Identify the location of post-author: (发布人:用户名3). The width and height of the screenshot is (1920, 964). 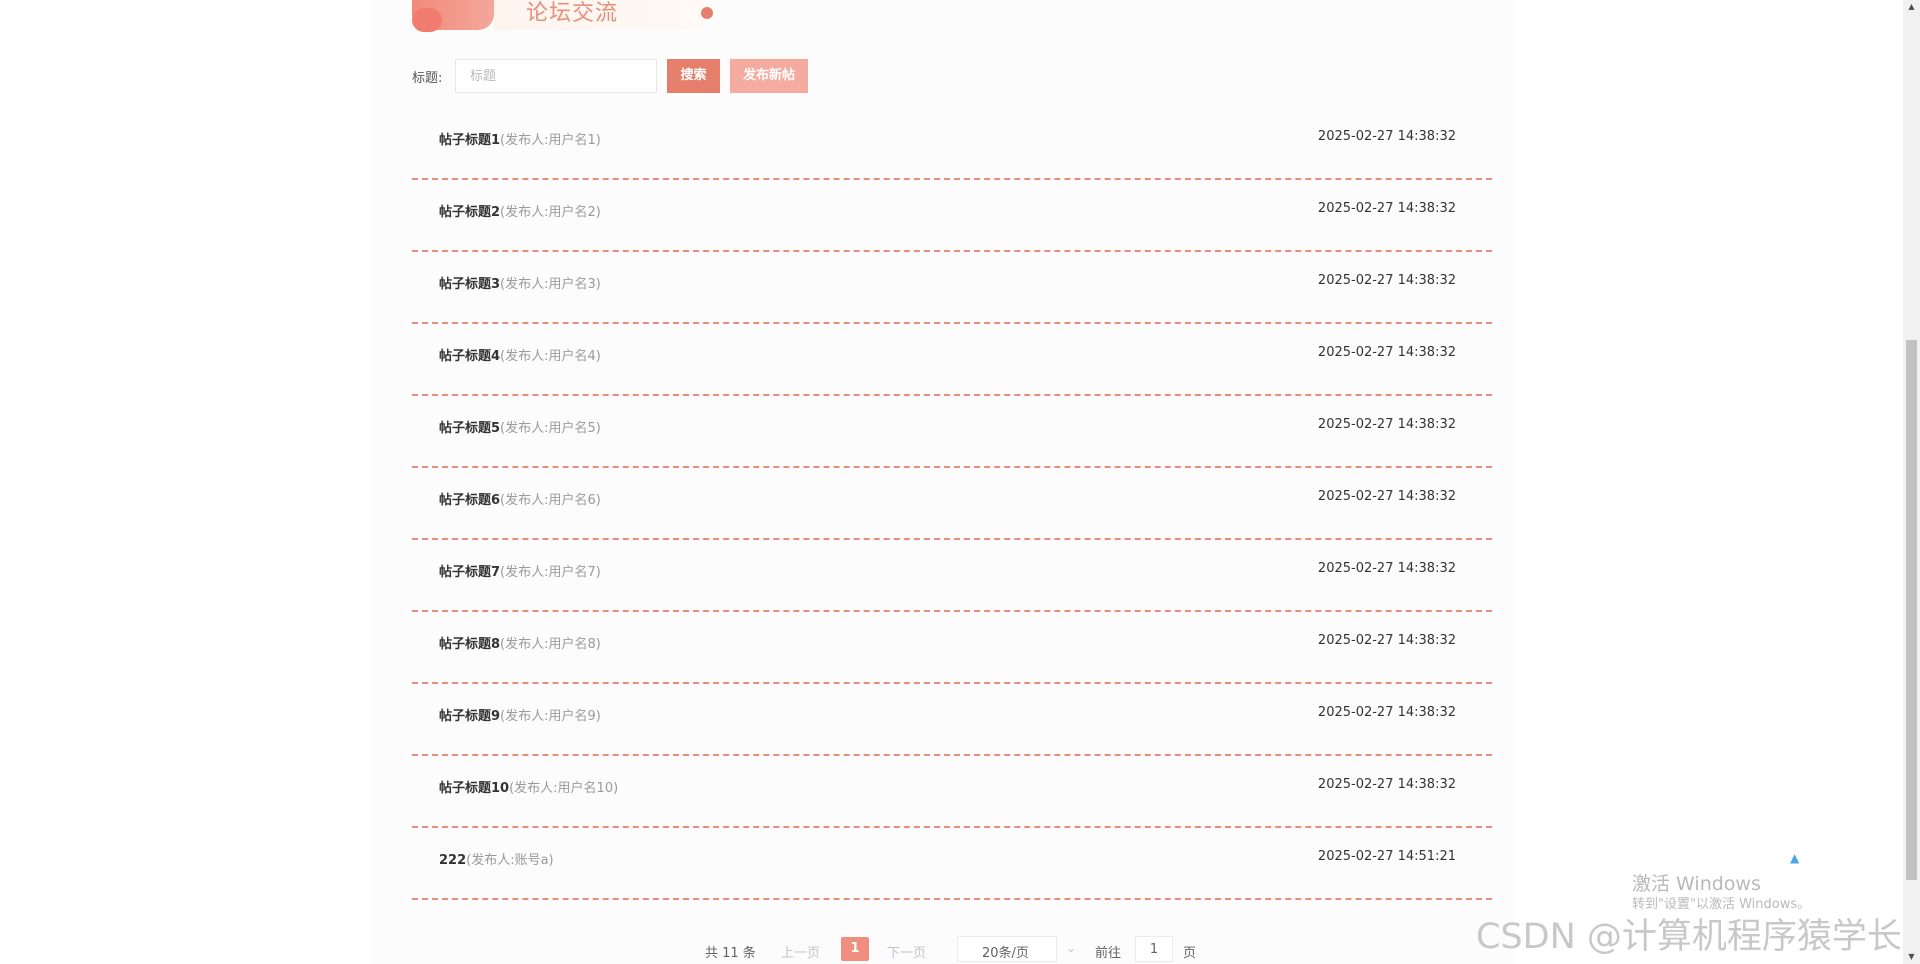
(550, 284).